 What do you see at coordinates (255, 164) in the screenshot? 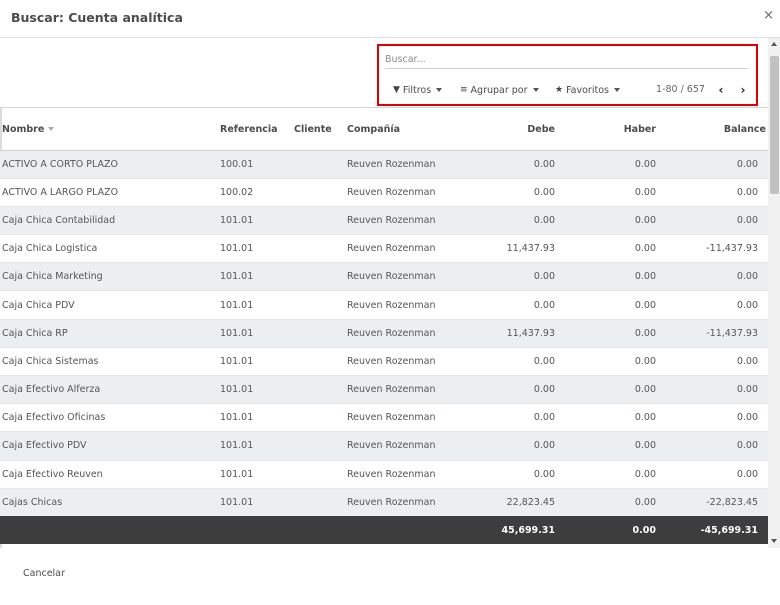
I see `cell-referencia: 100.01` at bounding box center [255, 164].